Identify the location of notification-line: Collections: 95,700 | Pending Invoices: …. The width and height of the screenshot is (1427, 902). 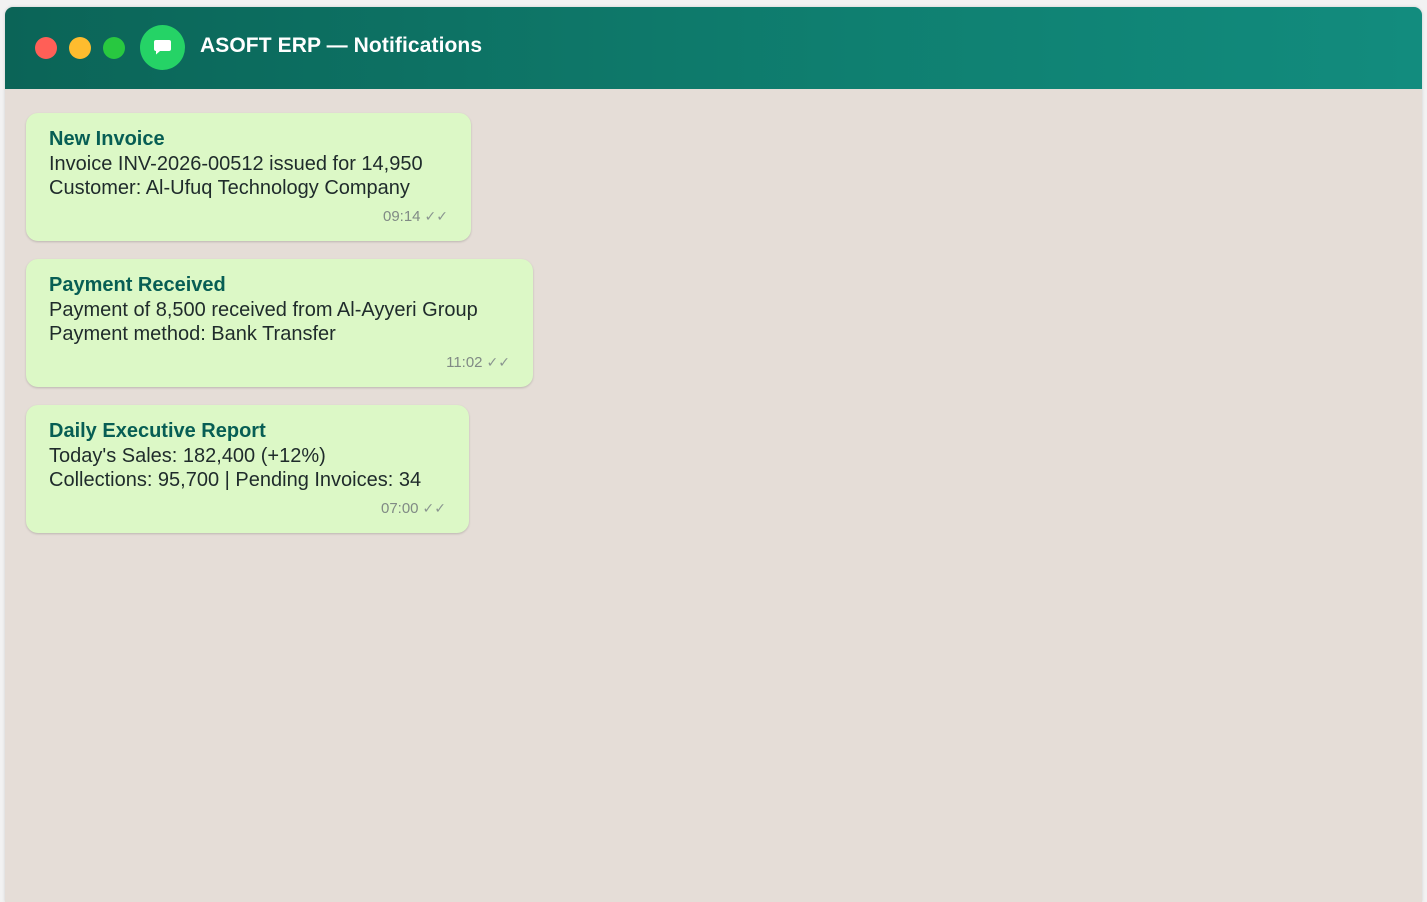
(235, 480).